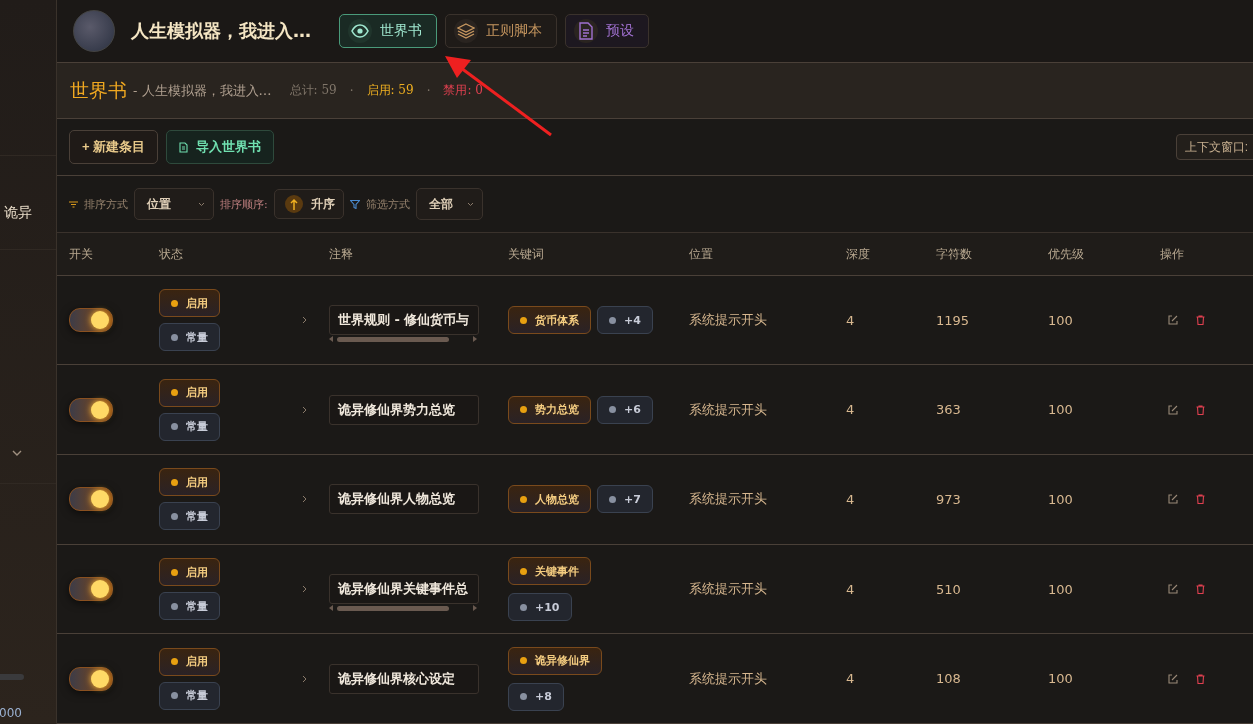  I want to click on sort-order-button: 升序, so click(308, 204).